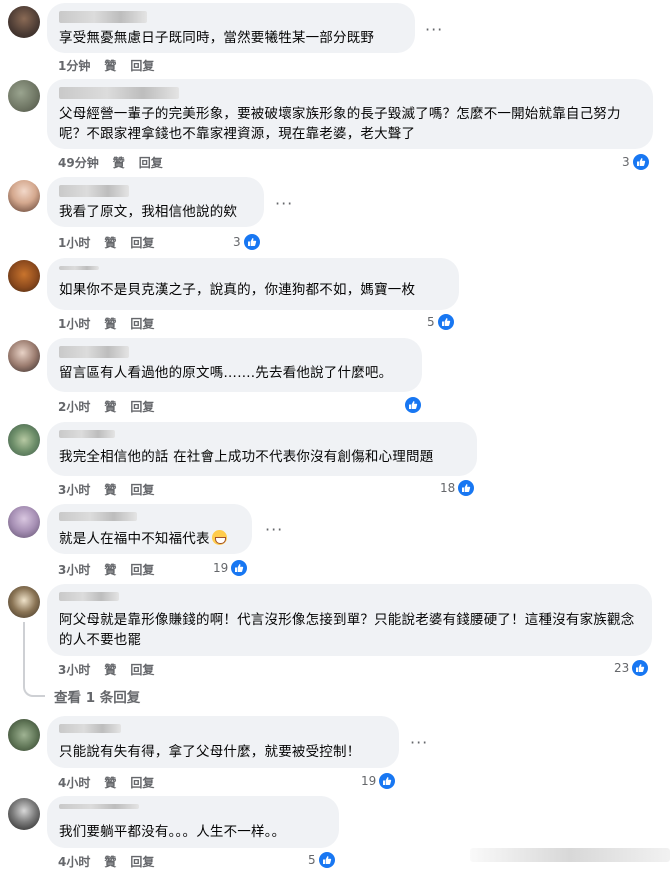 Image resolution: width=672 pixels, height=874 pixels. I want to click on view-replies-link: 查看 1 条回复, so click(97, 696).